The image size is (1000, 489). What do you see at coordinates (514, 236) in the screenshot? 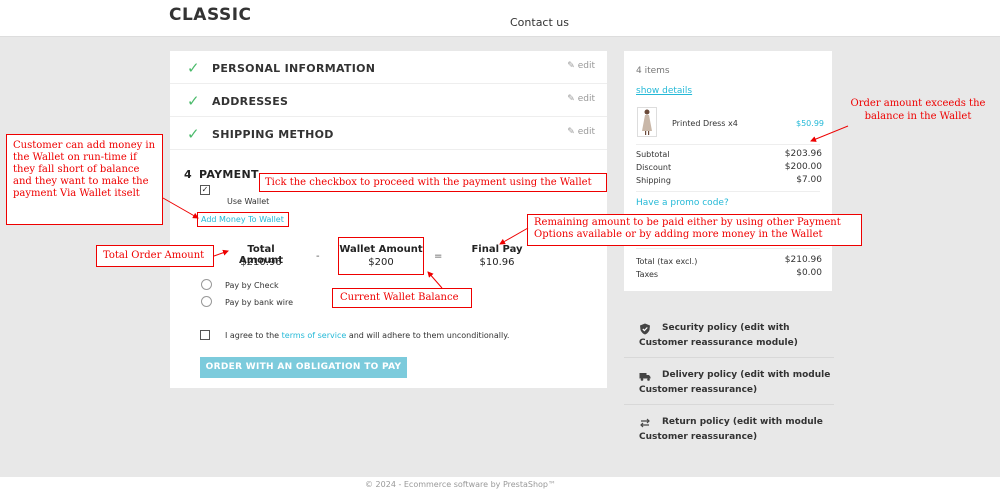
I see `arrow-remaining` at bounding box center [514, 236].